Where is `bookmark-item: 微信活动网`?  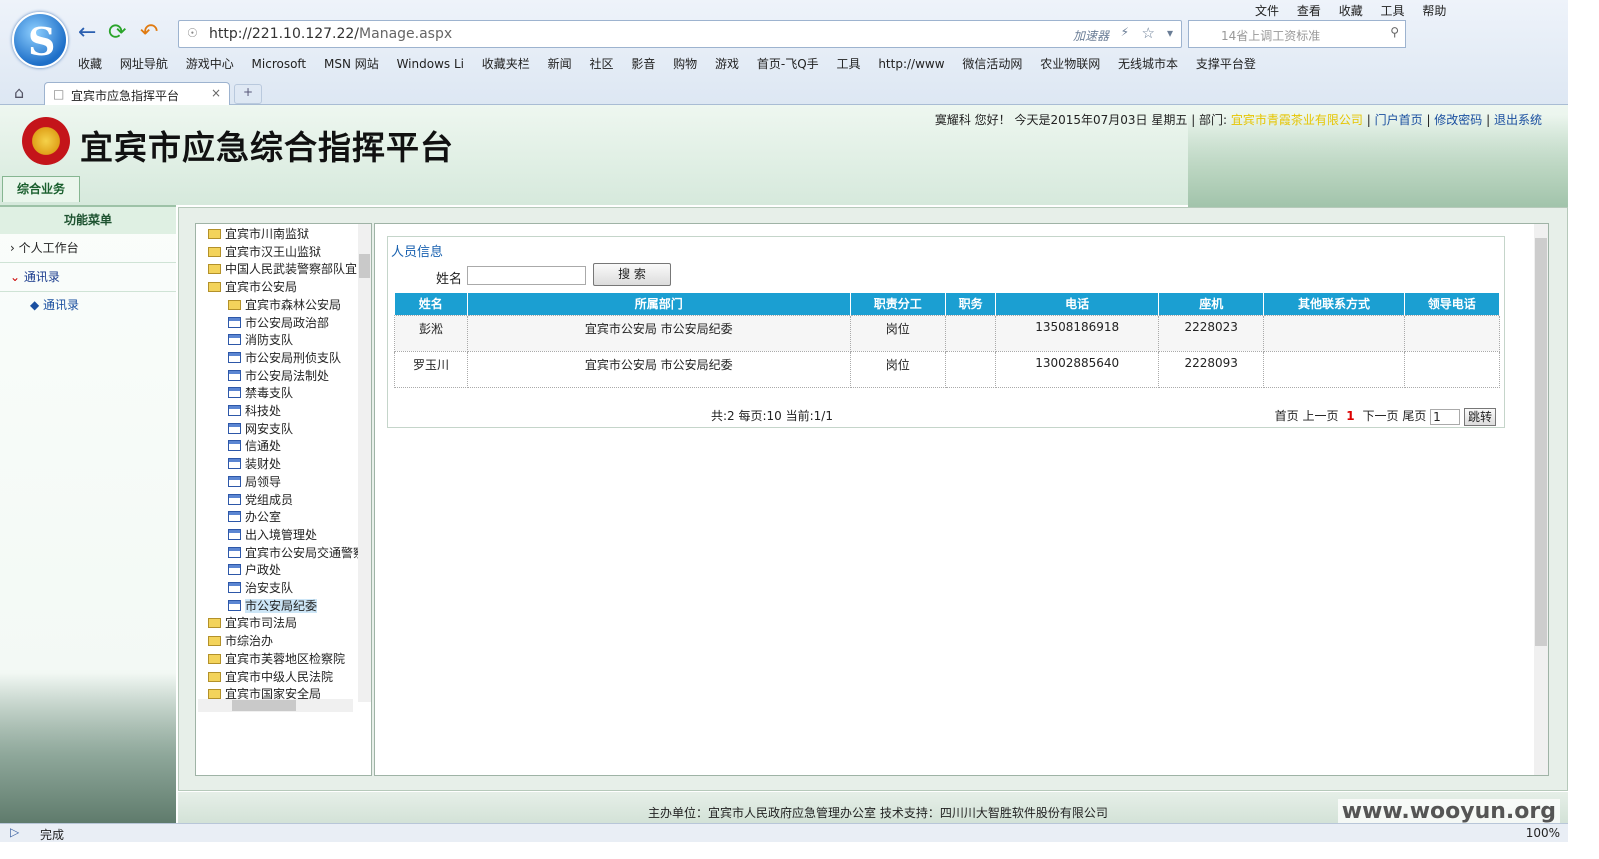 bookmark-item: 微信活动网 is located at coordinates (992, 64).